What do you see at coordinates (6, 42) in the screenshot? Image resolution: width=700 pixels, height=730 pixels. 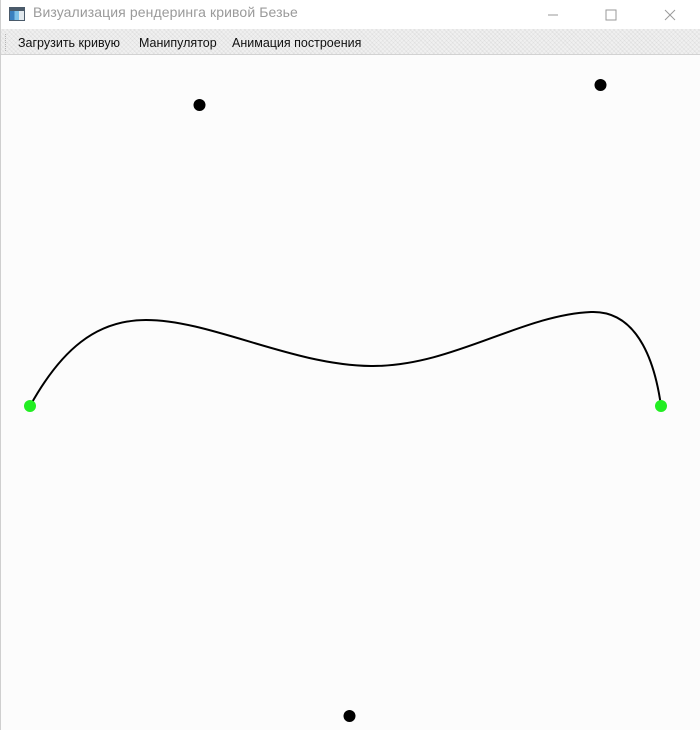 I see `menubar-grip` at bounding box center [6, 42].